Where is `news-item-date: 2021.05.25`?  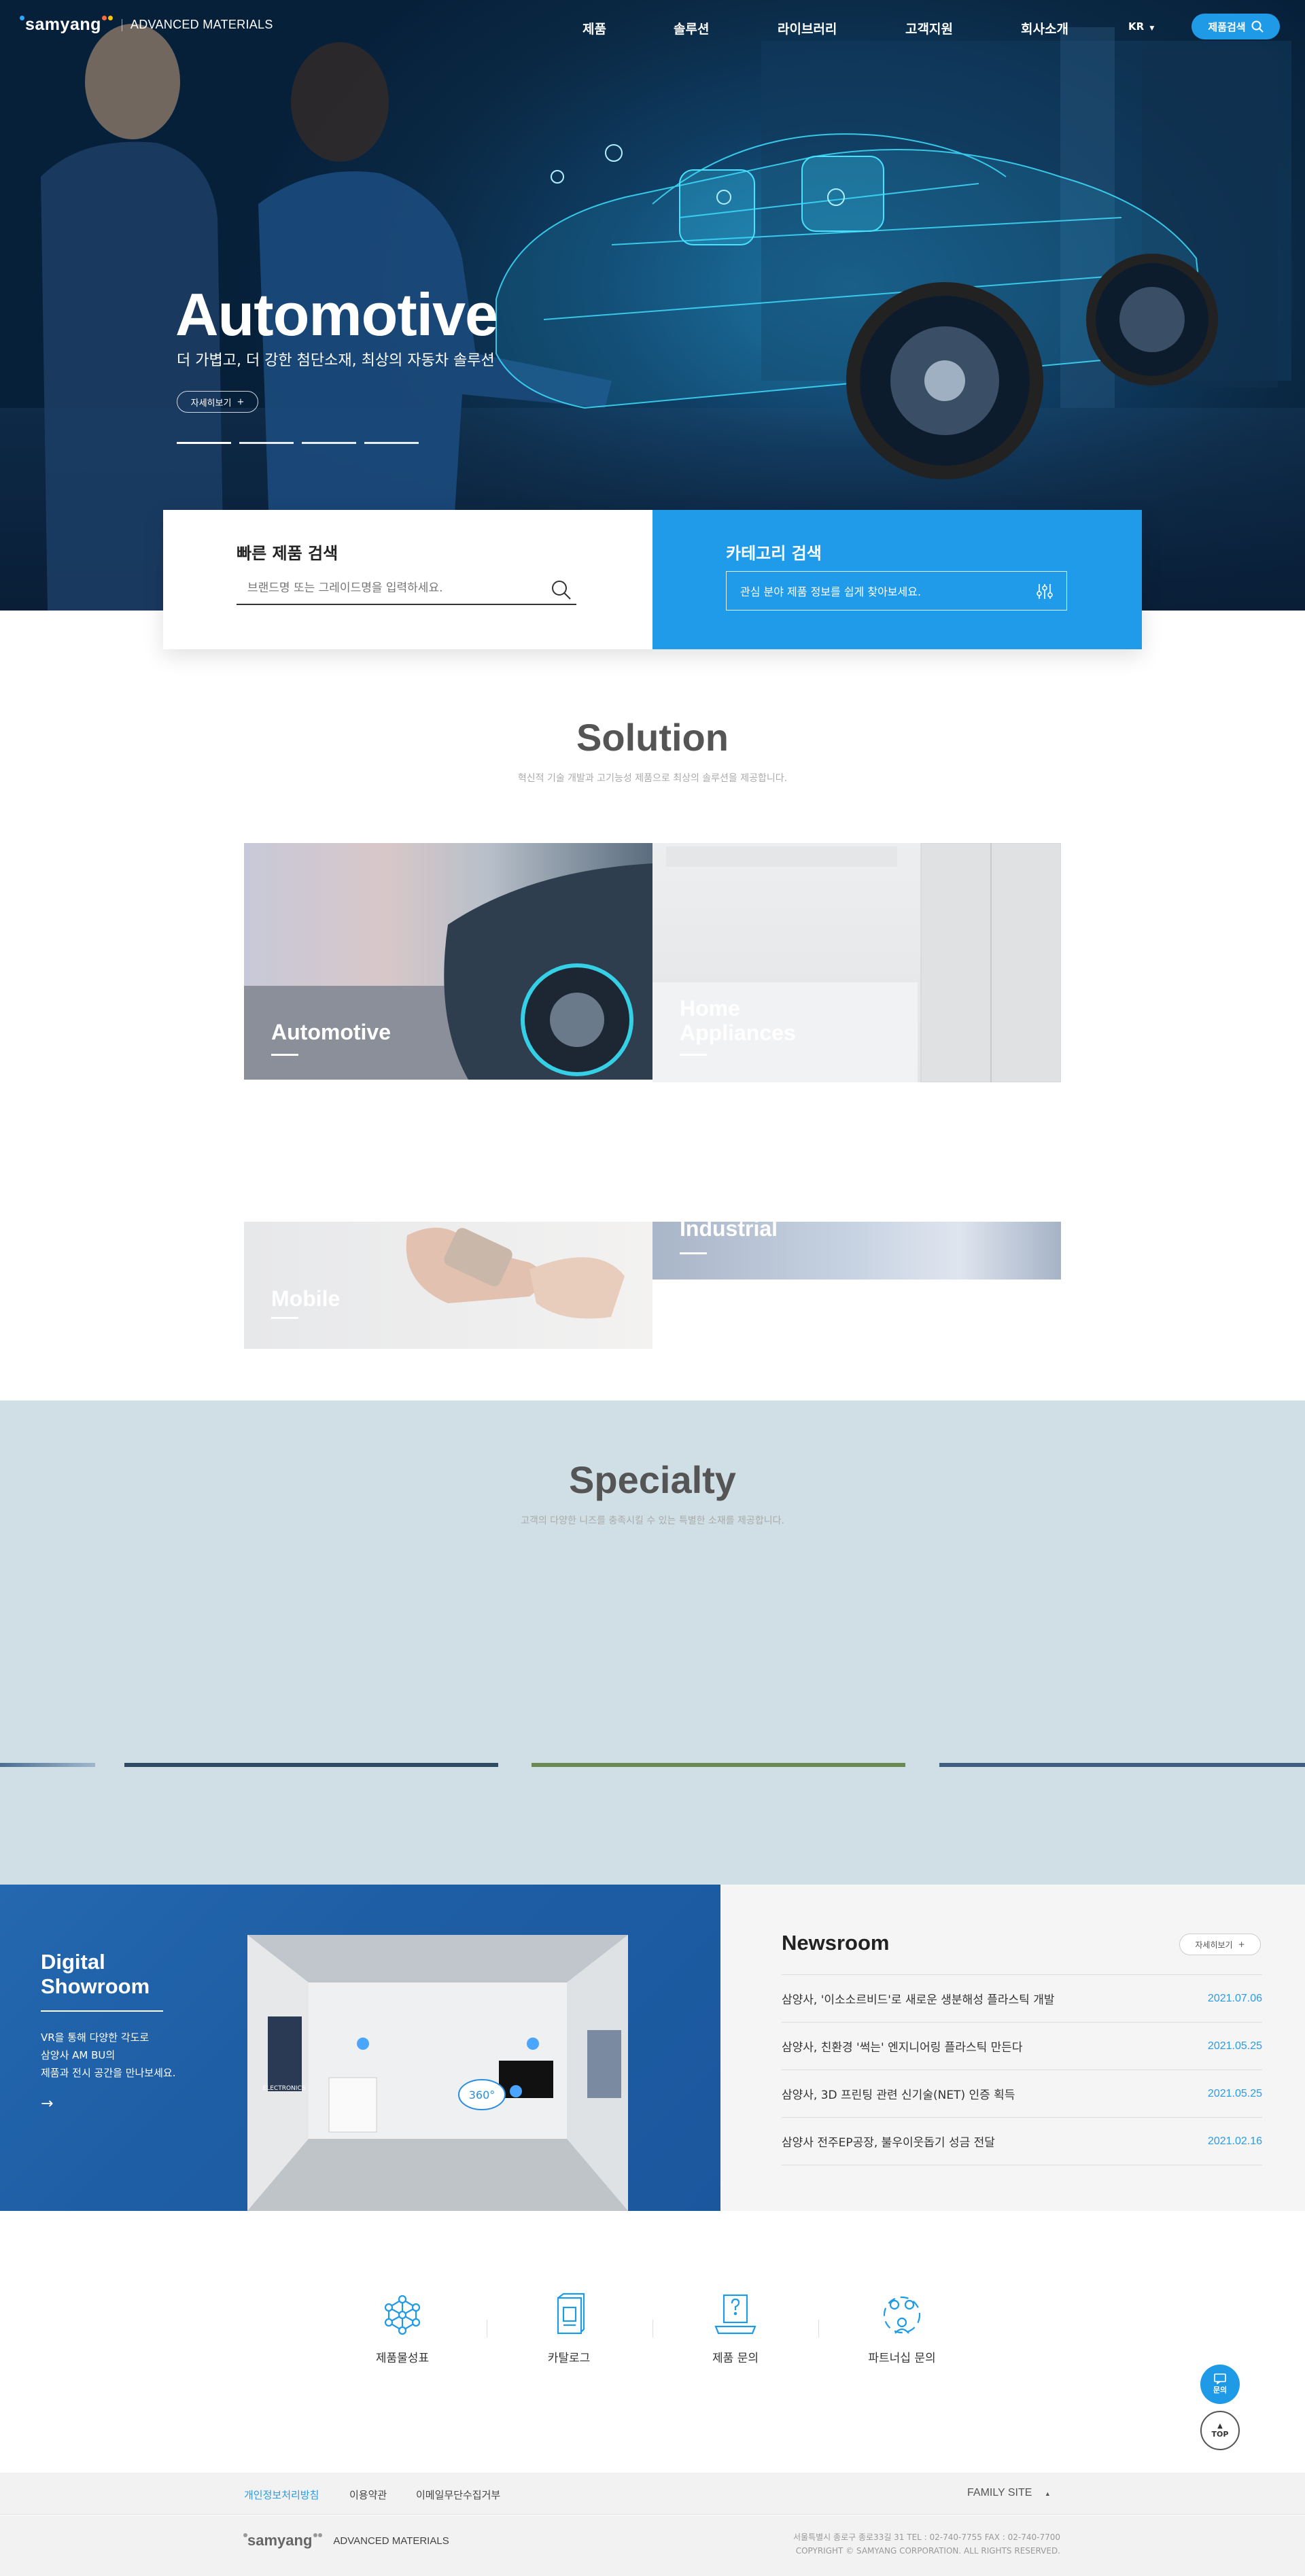
news-item-date: 2021.05.25 is located at coordinates (1234, 2093).